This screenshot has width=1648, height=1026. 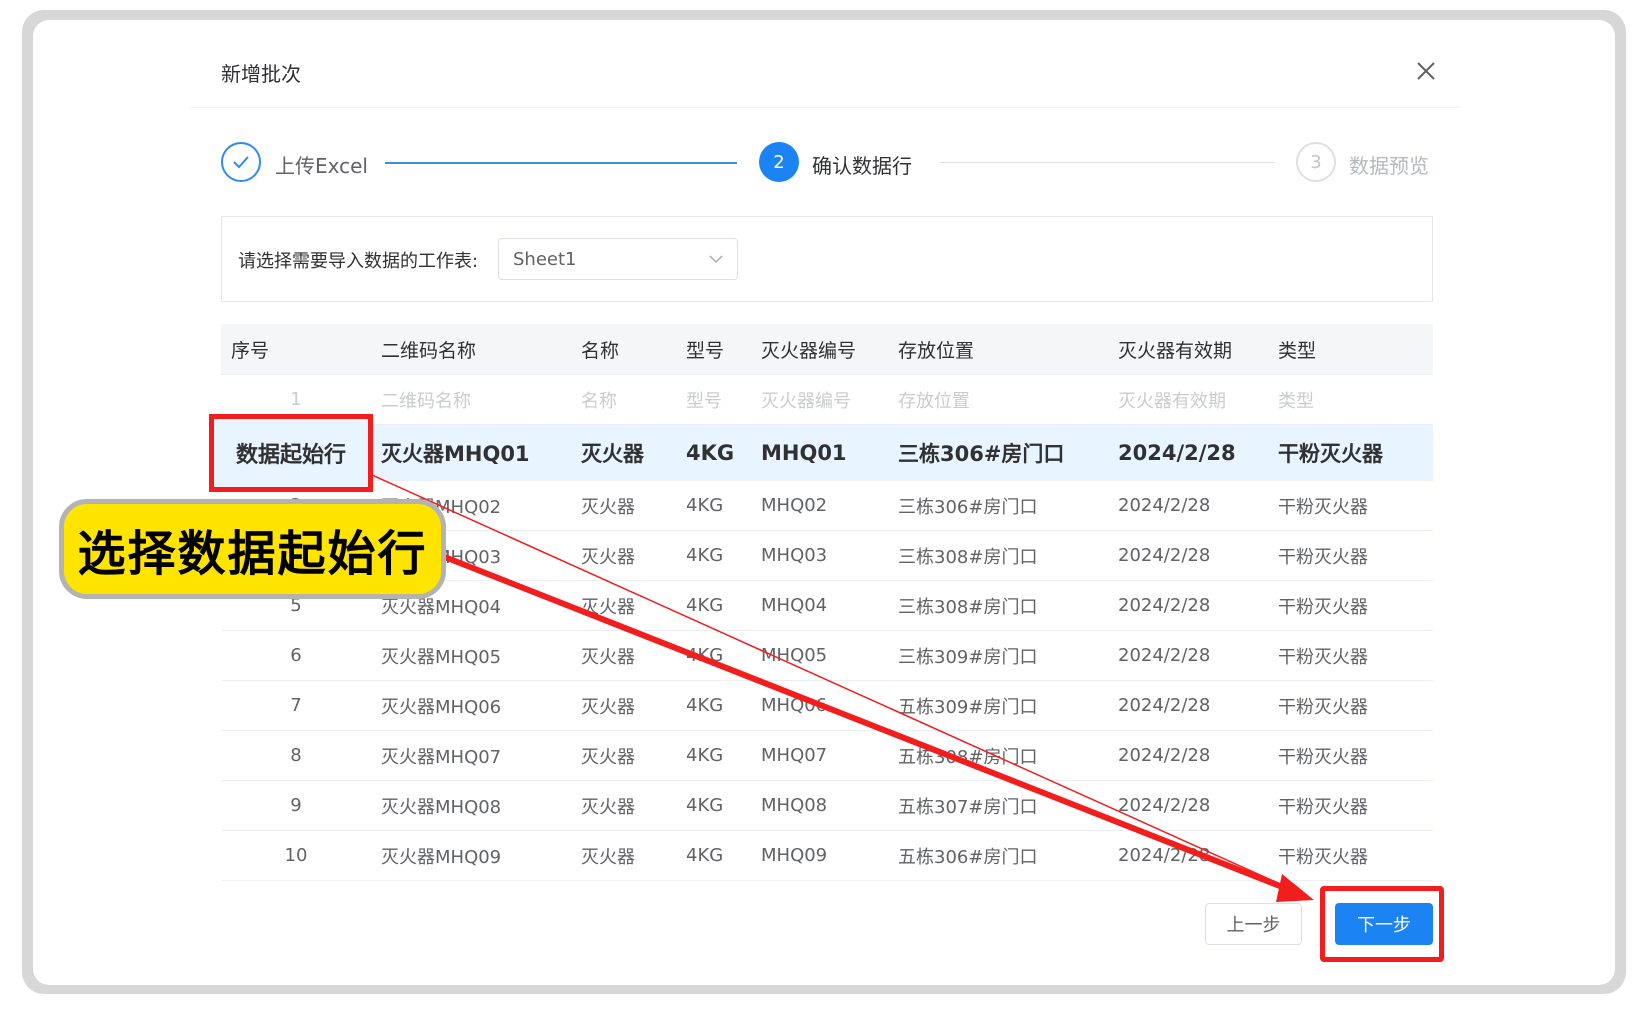 I want to click on header-divider, so click(x=825, y=107).